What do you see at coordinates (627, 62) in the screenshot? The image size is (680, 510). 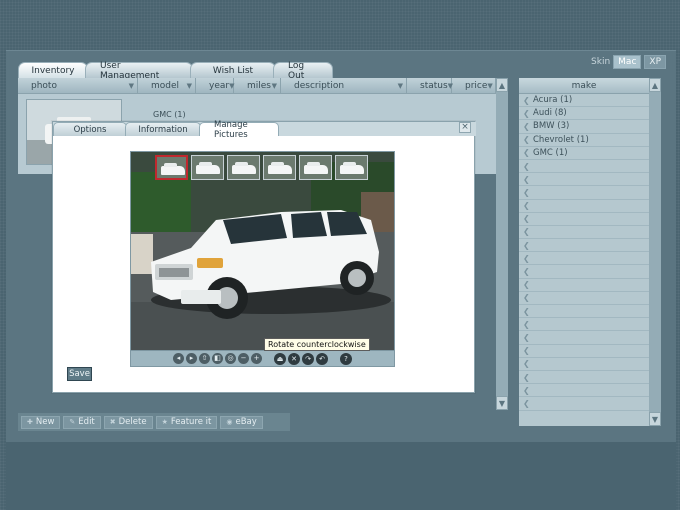 I see `skin-mac-button: Mac` at bounding box center [627, 62].